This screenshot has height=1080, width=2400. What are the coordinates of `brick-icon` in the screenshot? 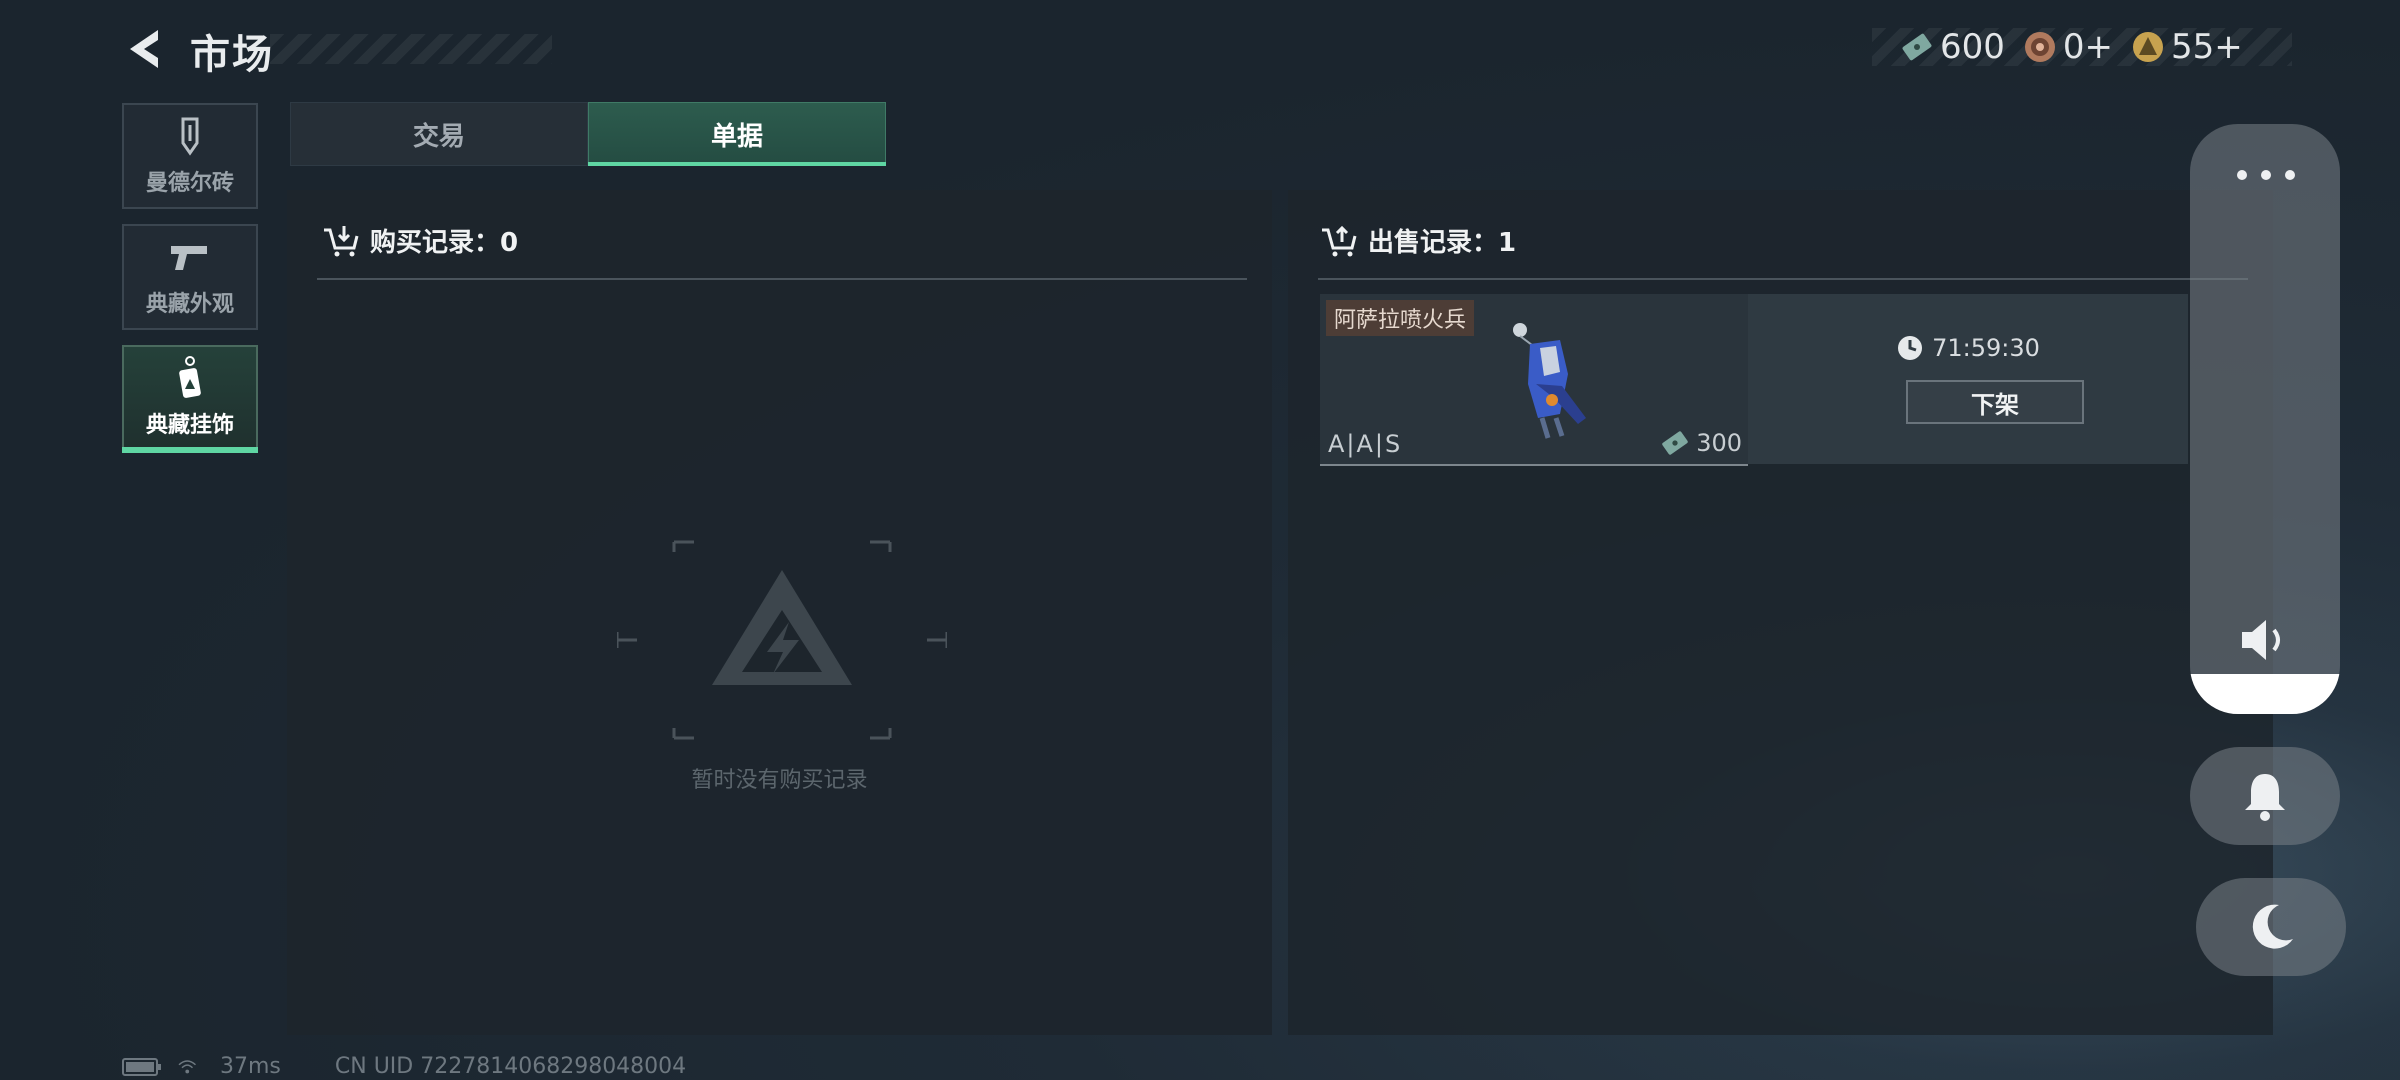 It's located at (190, 136).